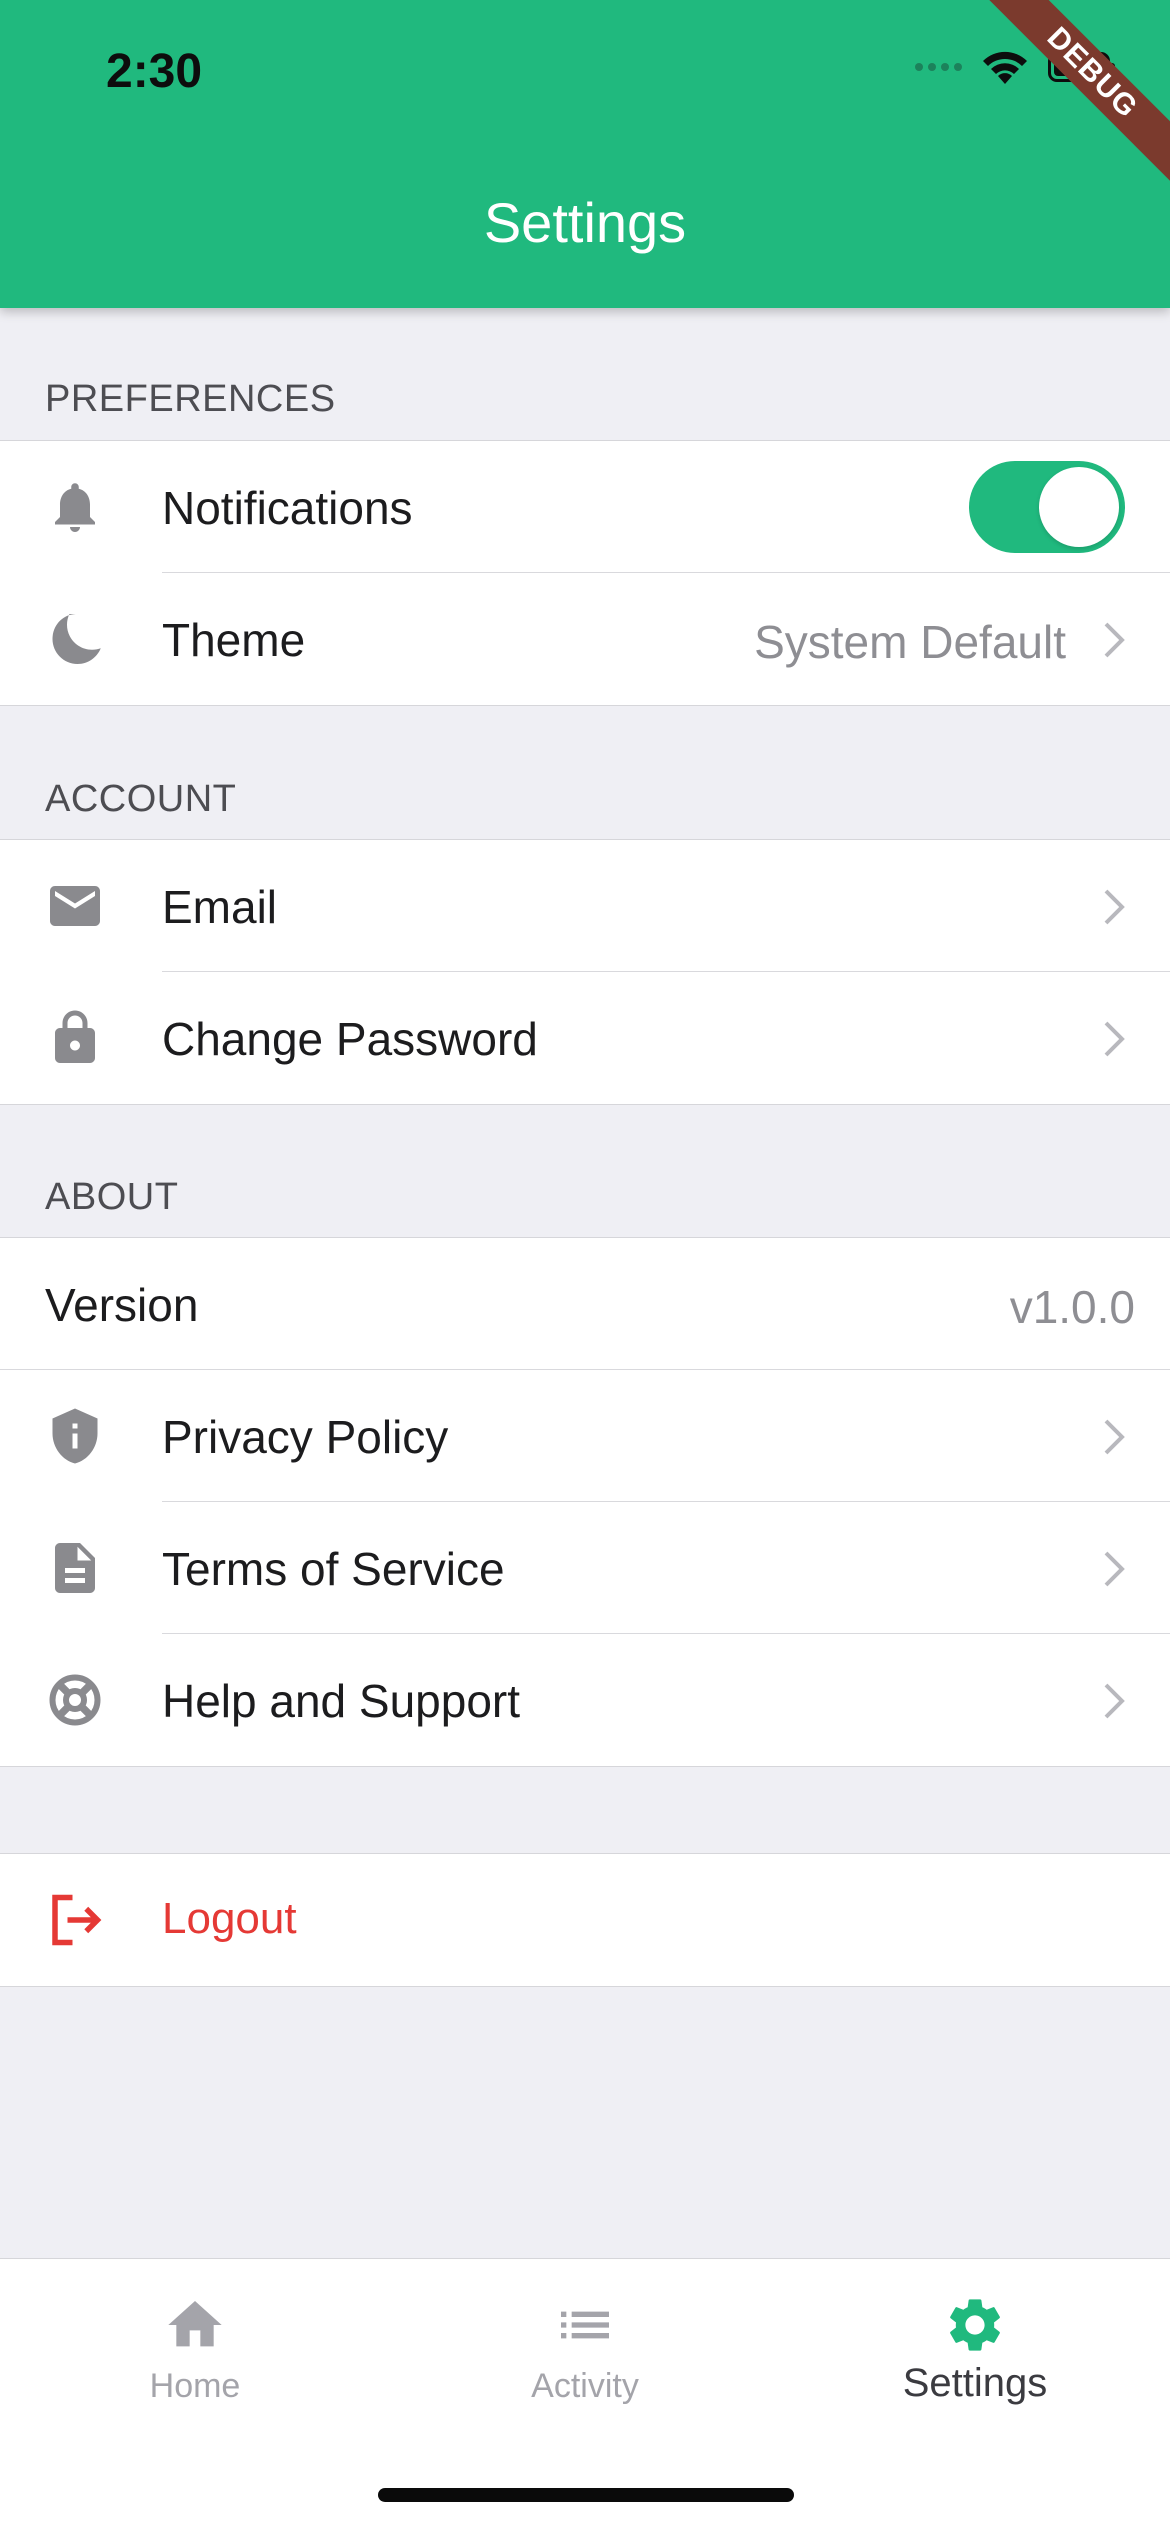 The image size is (1170, 2533). Describe the element at coordinates (585, 2349) in the screenshot. I see `tab-activity: Activity` at that location.